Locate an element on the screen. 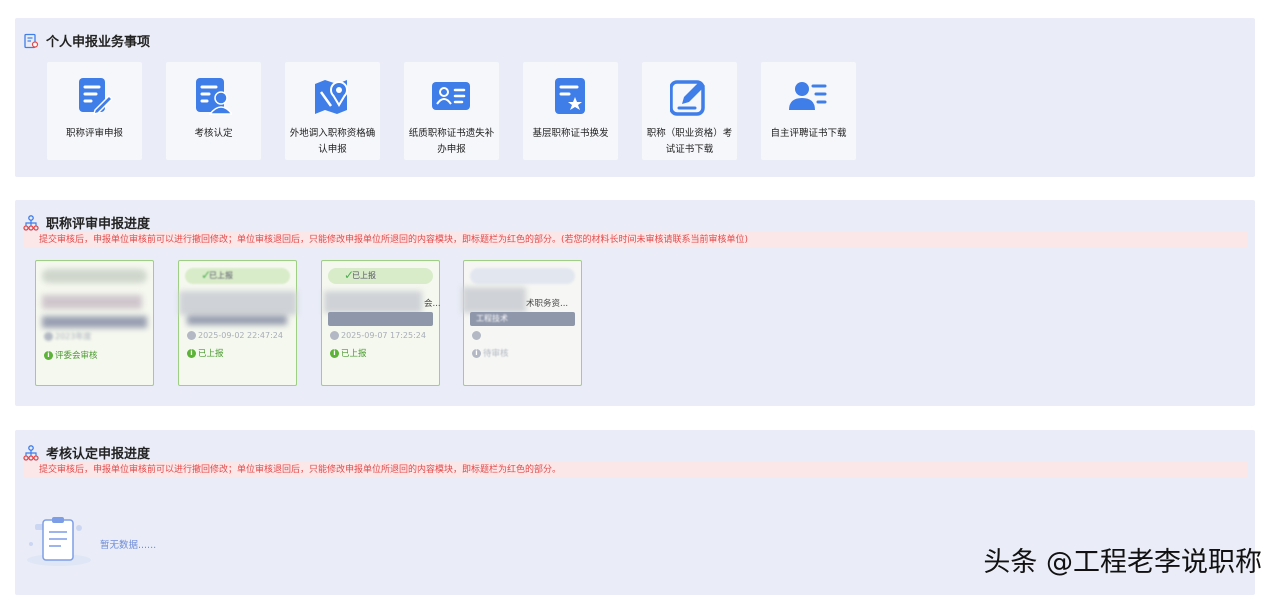 The width and height of the screenshot is (1280, 595). tile-label: 基层职称证书换发 is located at coordinates (570, 133).